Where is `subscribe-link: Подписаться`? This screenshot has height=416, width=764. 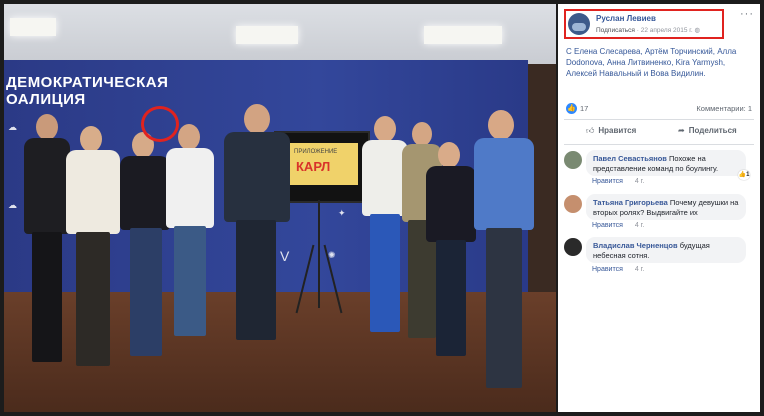 subscribe-link: Подписаться is located at coordinates (615, 30).